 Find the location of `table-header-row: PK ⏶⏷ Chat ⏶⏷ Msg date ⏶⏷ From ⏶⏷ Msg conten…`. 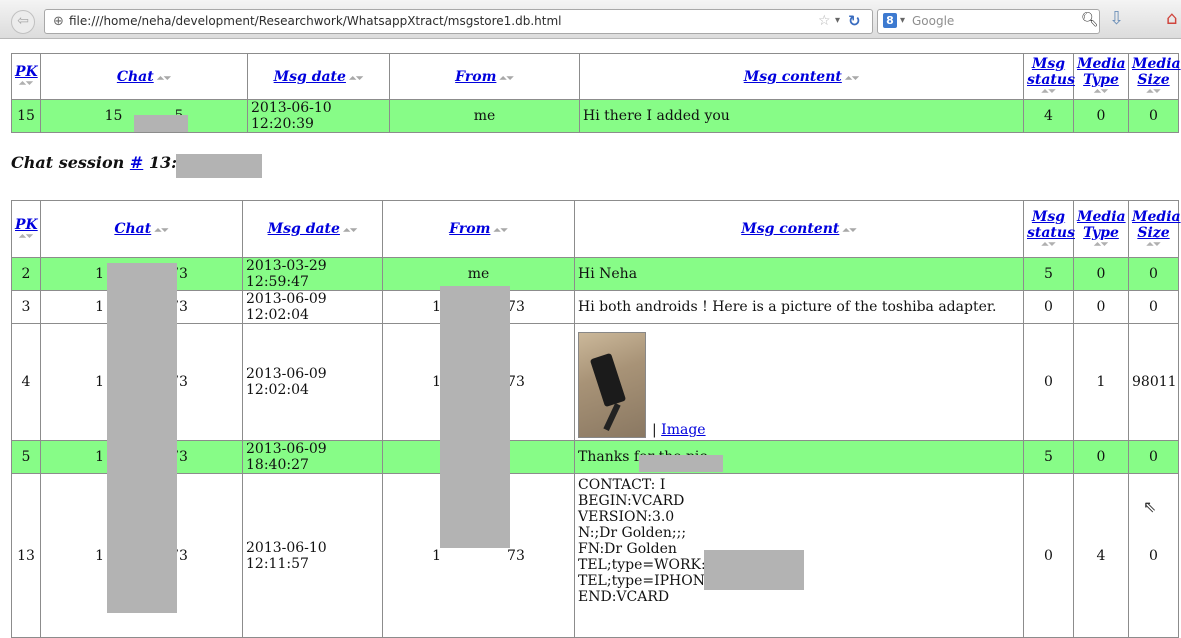

table-header-row: PK ⏶⏷ Chat ⏶⏷ Msg date ⏶⏷ From ⏶⏷ Msg conten… is located at coordinates (596, 76).